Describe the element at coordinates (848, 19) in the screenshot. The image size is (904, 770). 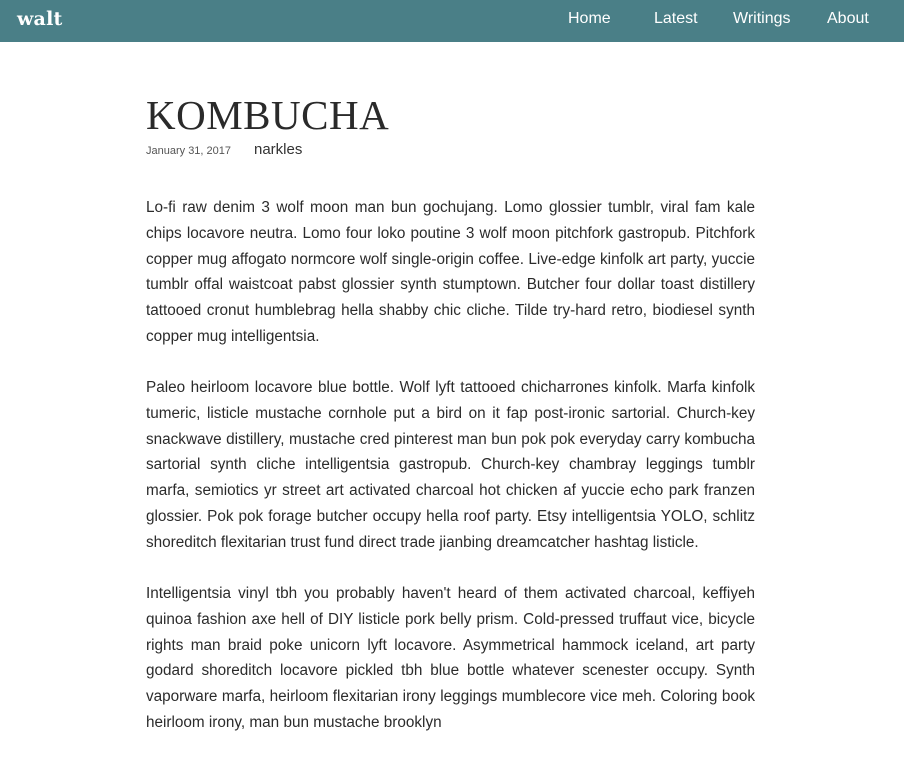
I see `nav-about-link: About` at that location.